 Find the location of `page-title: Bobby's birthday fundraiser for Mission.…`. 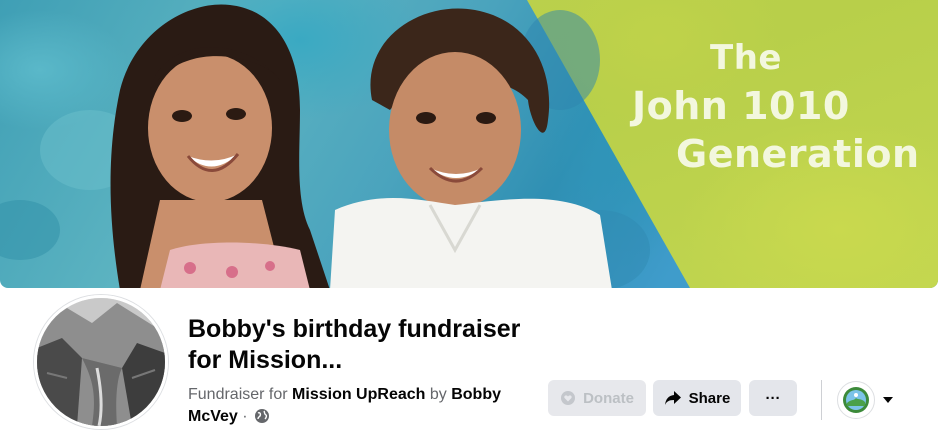

page-title: Bobby's birthday fundraiser for Mission.… is located at coordinates (354, 344).